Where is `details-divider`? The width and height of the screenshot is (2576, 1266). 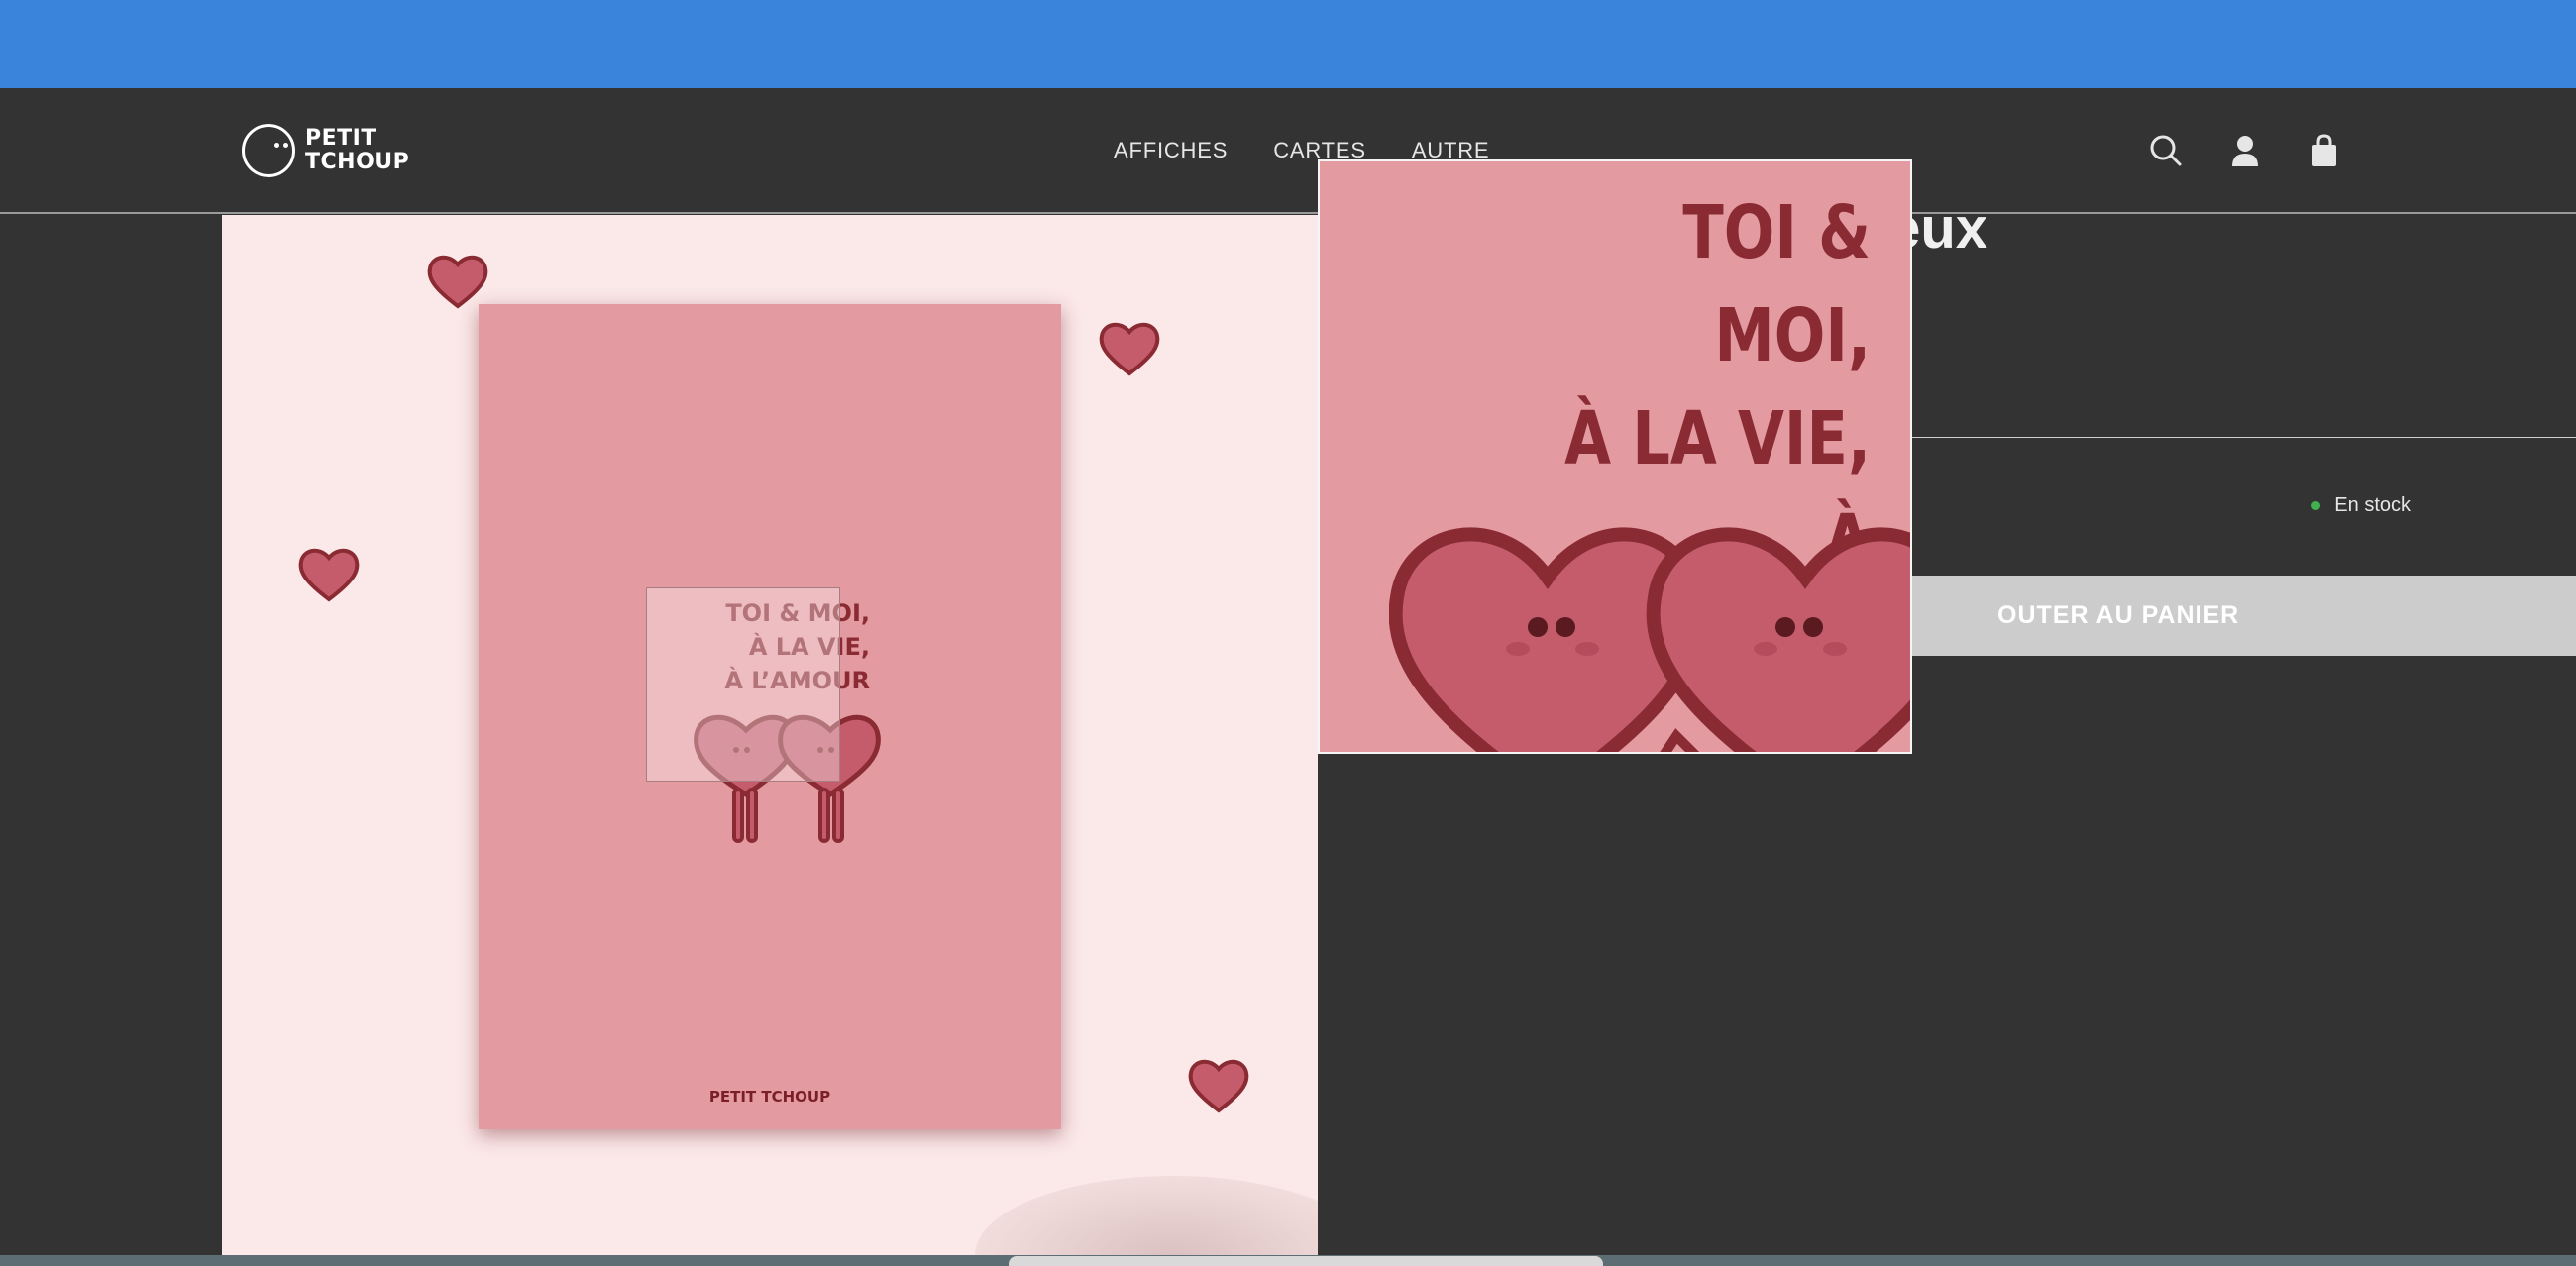
details-divider is located at coordinates (2244, 438).